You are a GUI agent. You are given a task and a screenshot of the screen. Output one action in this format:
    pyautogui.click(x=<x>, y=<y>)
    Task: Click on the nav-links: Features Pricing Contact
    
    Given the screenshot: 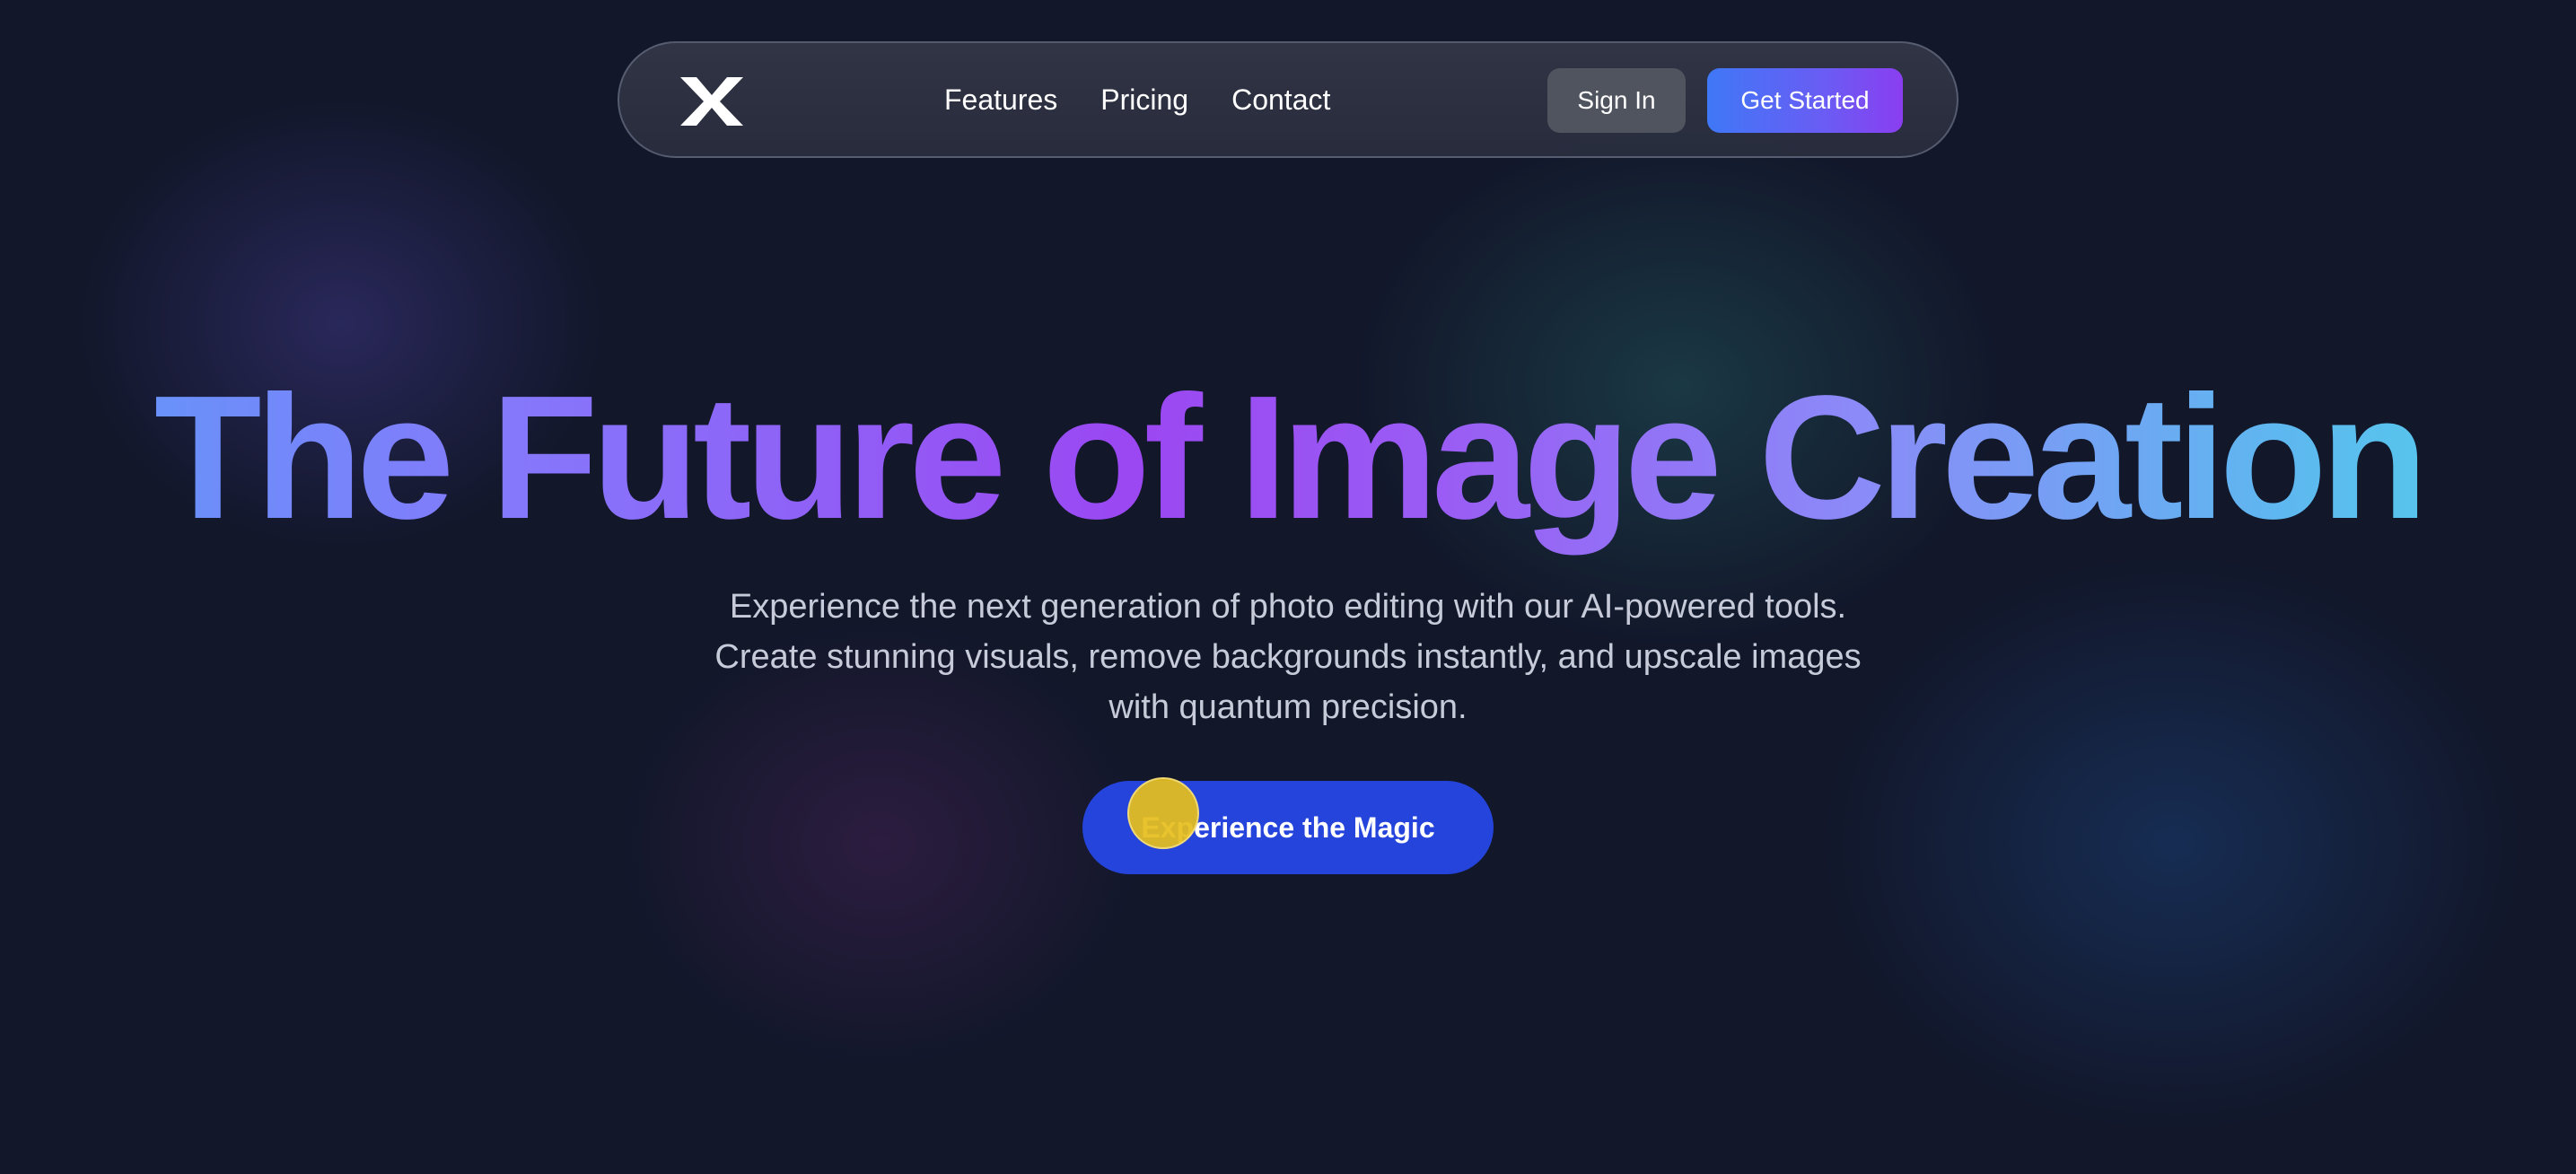 What is the action you would take?
    pyautogui.click(x=1137, y=99)
    